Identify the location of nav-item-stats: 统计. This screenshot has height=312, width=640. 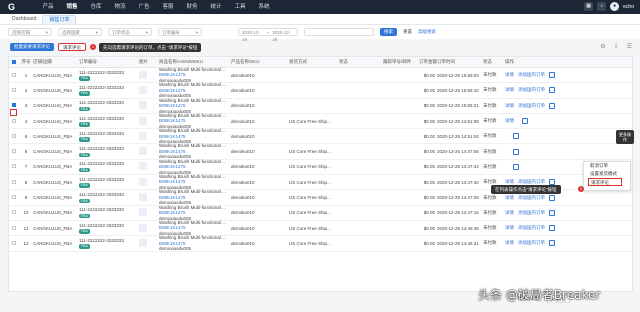
(216, 7).